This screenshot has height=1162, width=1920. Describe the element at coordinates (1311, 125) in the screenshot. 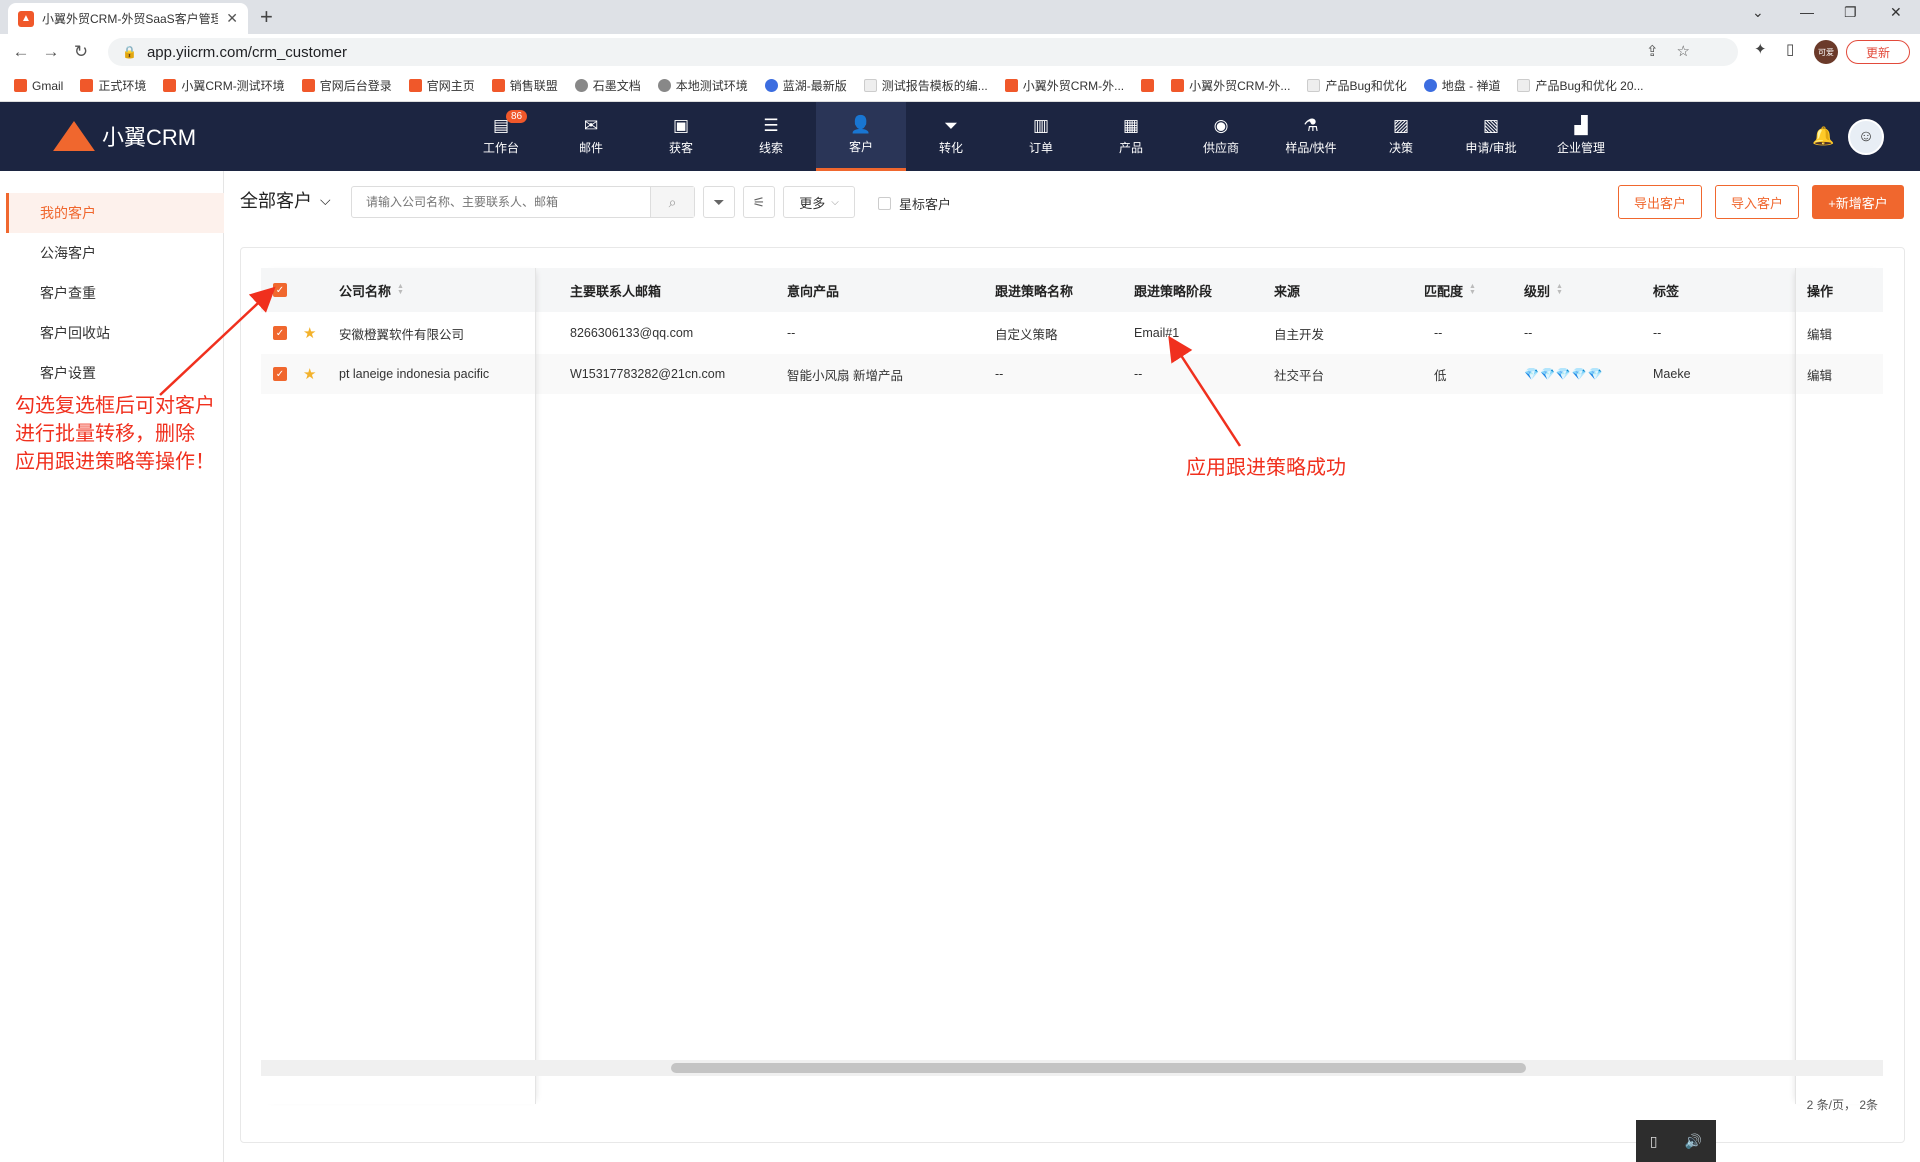

I see `sample-icon: ⚗` at that location.